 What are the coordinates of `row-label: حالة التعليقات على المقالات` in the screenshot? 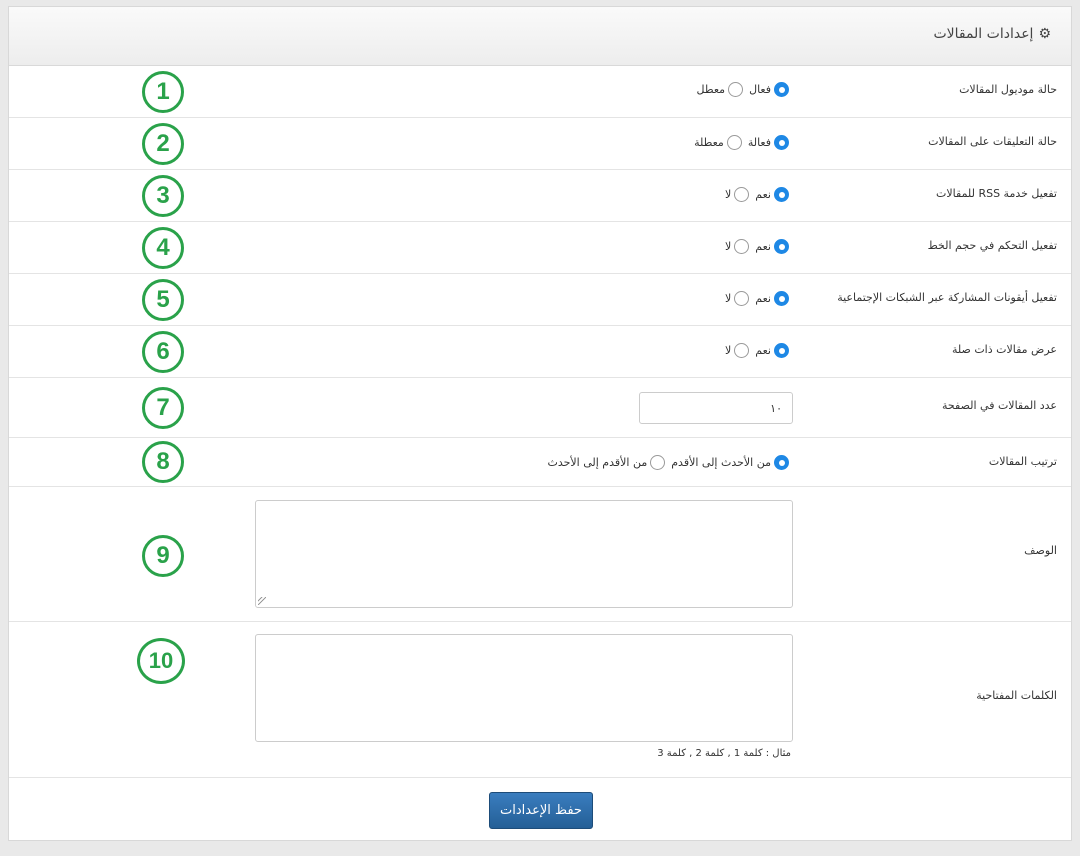 It's located at (992, 141).